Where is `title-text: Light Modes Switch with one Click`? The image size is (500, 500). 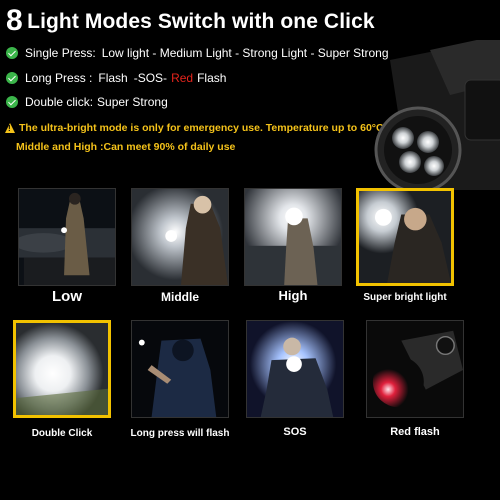 title-text: Light Modes Switch with one Click is located at coordinates (201, 21).